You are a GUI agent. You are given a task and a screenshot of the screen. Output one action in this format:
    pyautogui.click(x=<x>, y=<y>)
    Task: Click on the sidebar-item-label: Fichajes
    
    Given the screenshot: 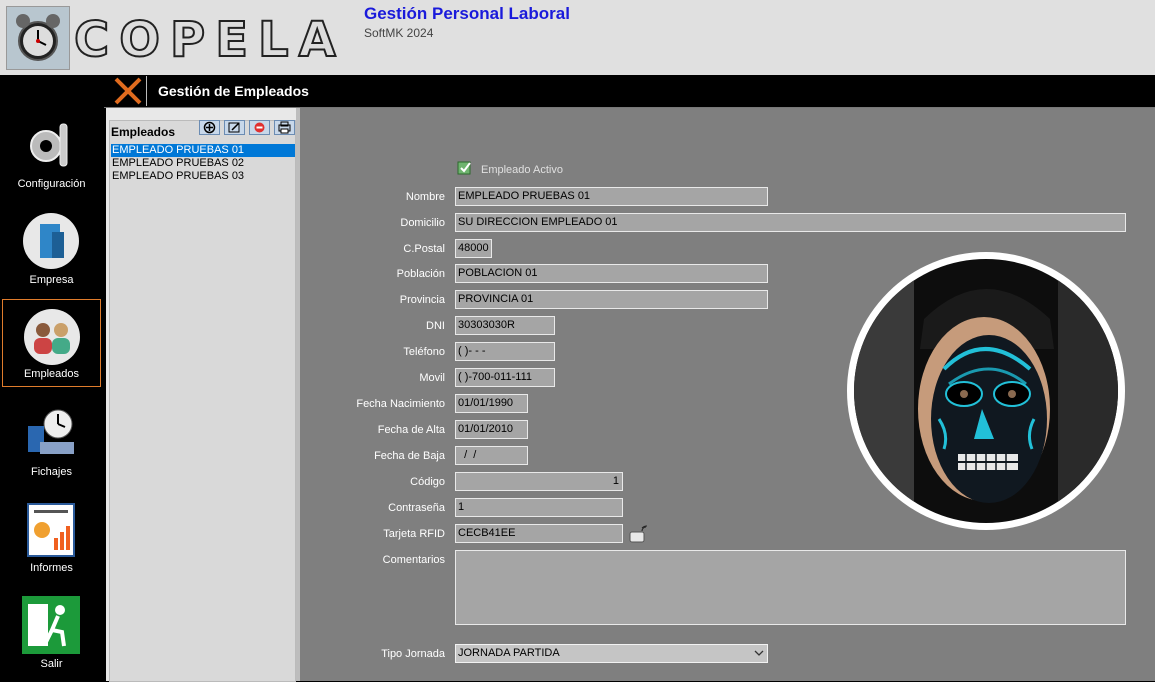 What is the action you would take?
    pyautogui.click(x=51, y=472)
    